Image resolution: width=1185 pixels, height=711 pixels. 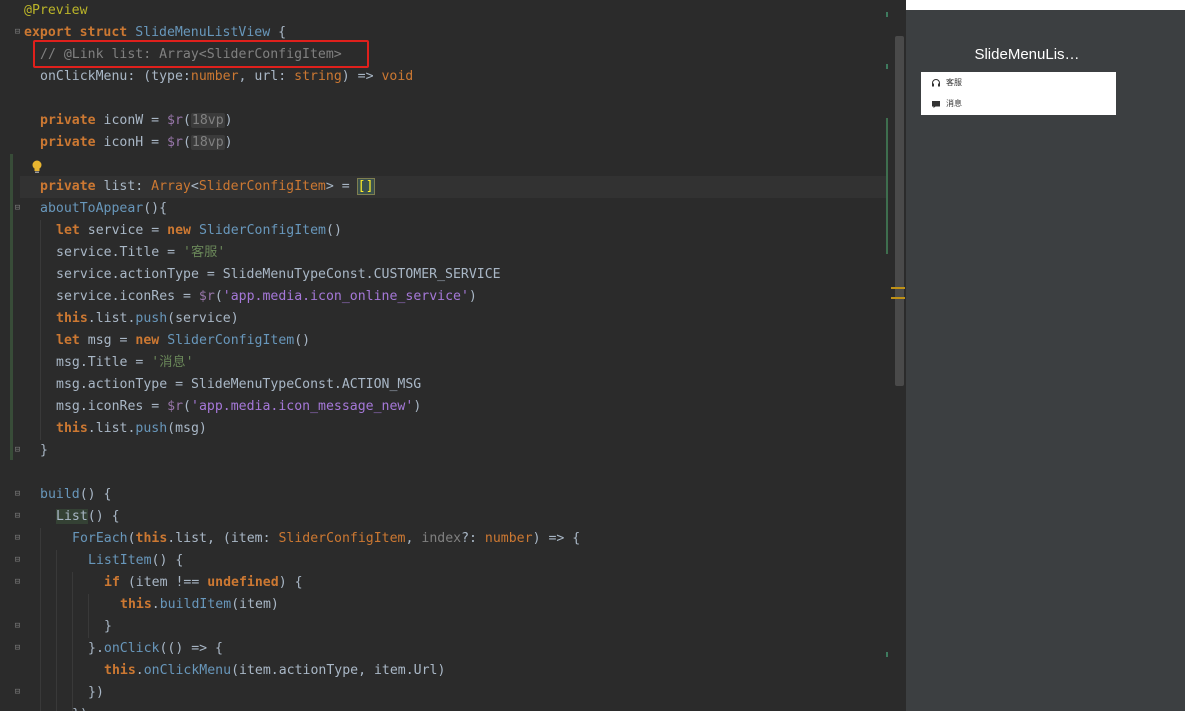 I want to click on change-stripe, so click(x=887, y=186).